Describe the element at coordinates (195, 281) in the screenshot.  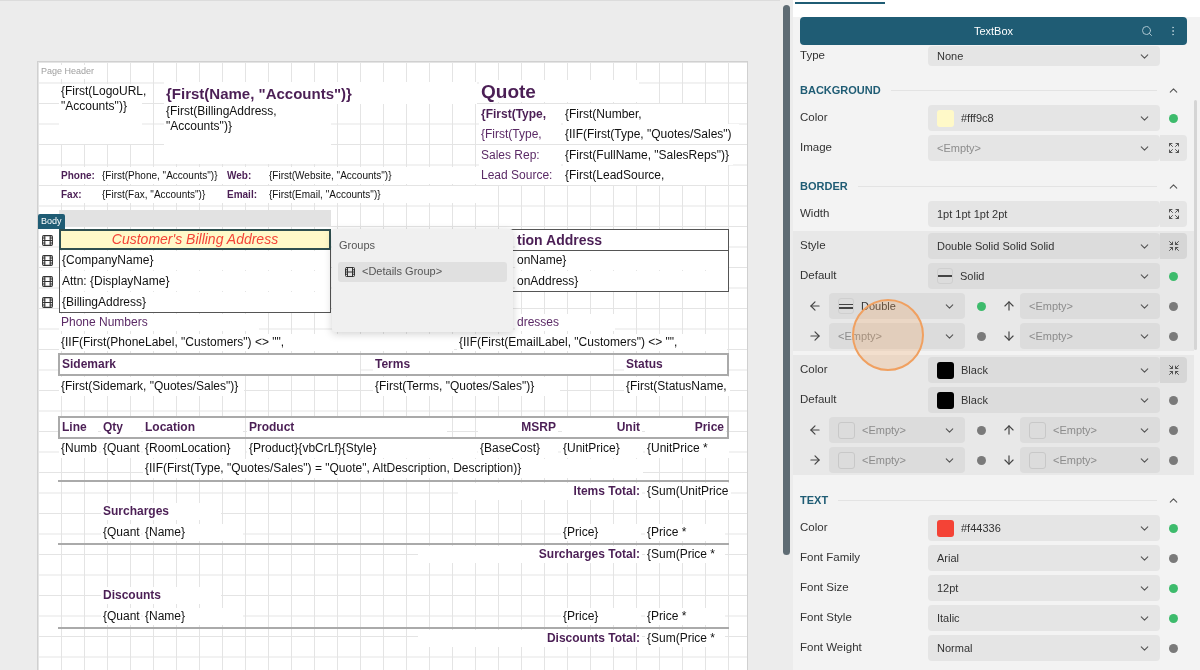
I see `report-textbox: Attn: {DisplayName}` at that location.